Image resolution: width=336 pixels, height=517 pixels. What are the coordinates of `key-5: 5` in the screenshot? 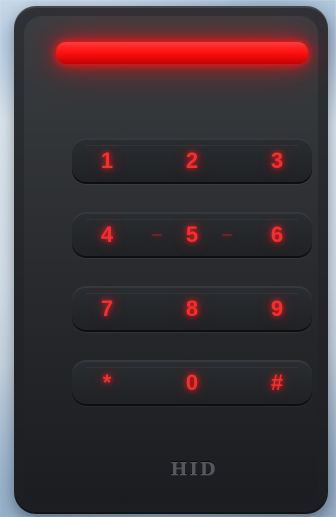 It's located at (192, 235).